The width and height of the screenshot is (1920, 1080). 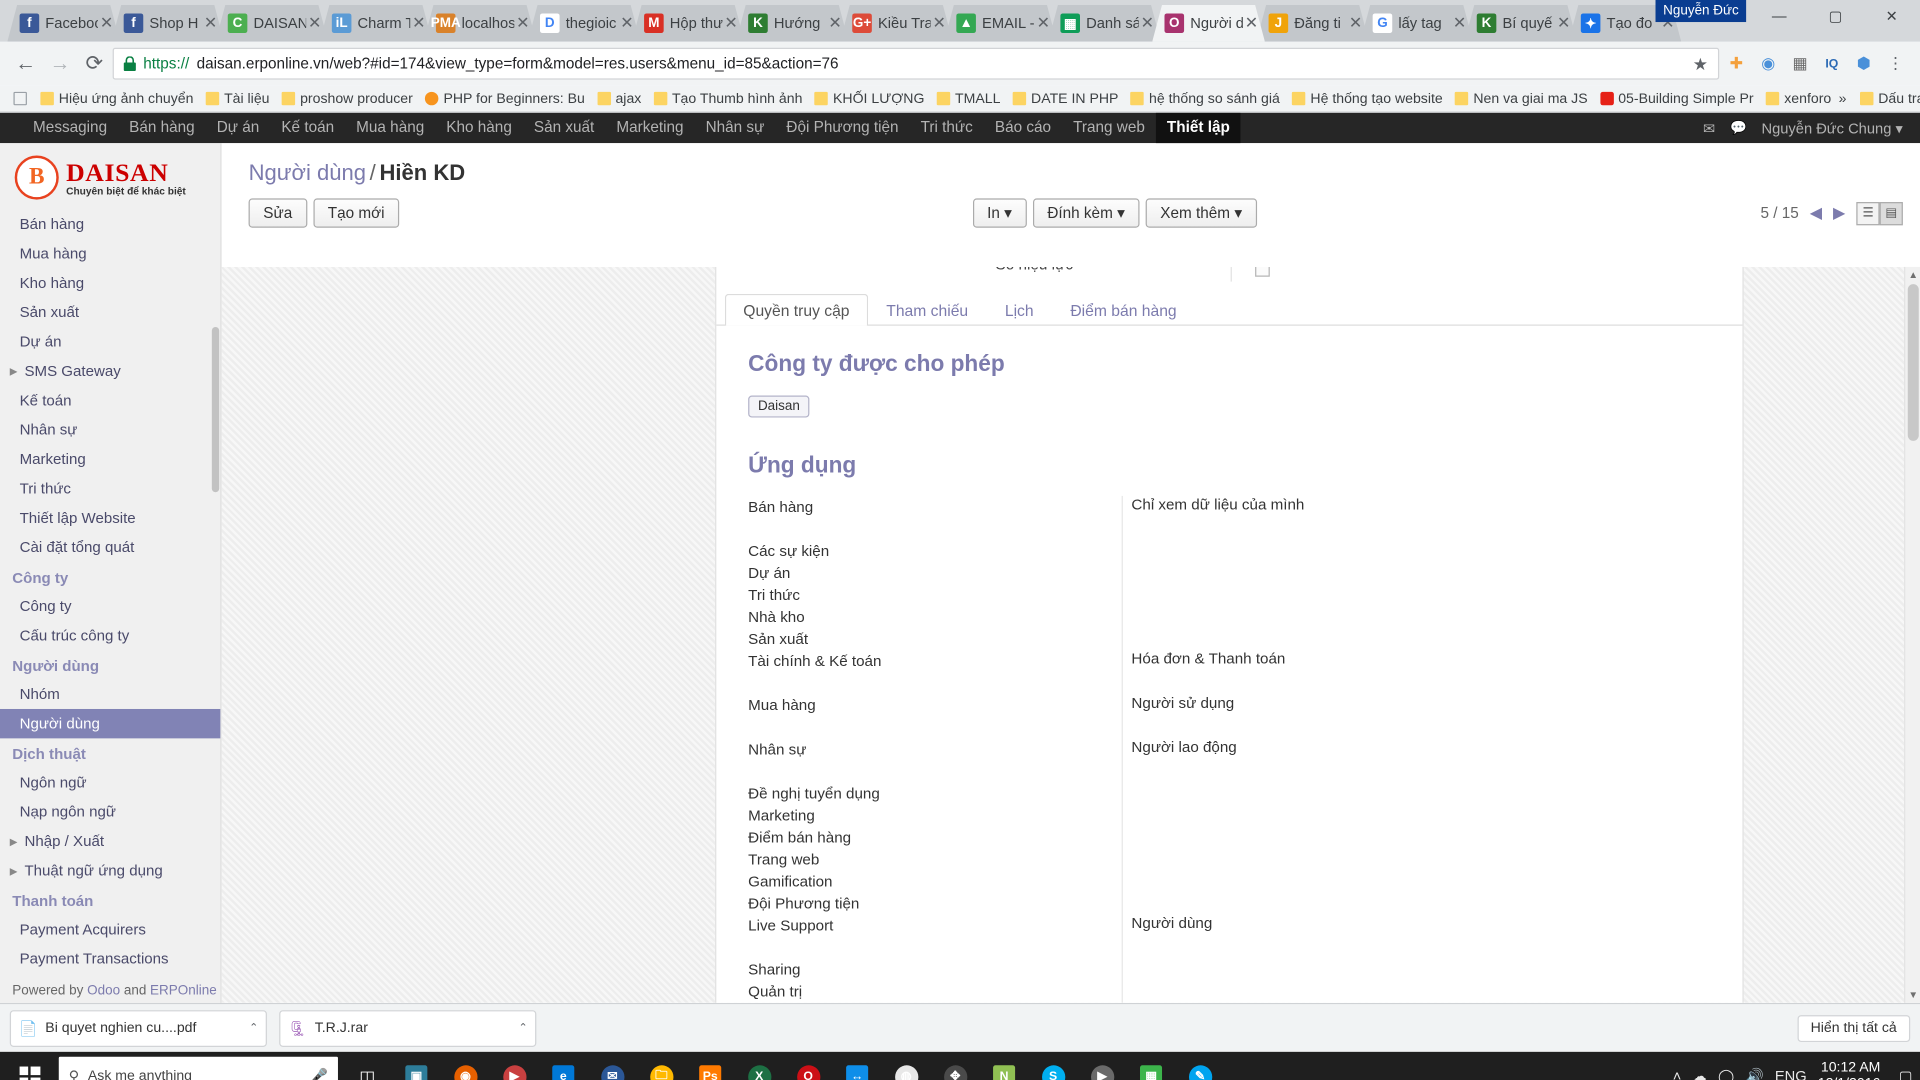 What do you see at coordinates (408, 1028) in the screenshot?
I see `download-item: 🗜 T.R.J.rar ⌃` at bounding box center [408, 1028].